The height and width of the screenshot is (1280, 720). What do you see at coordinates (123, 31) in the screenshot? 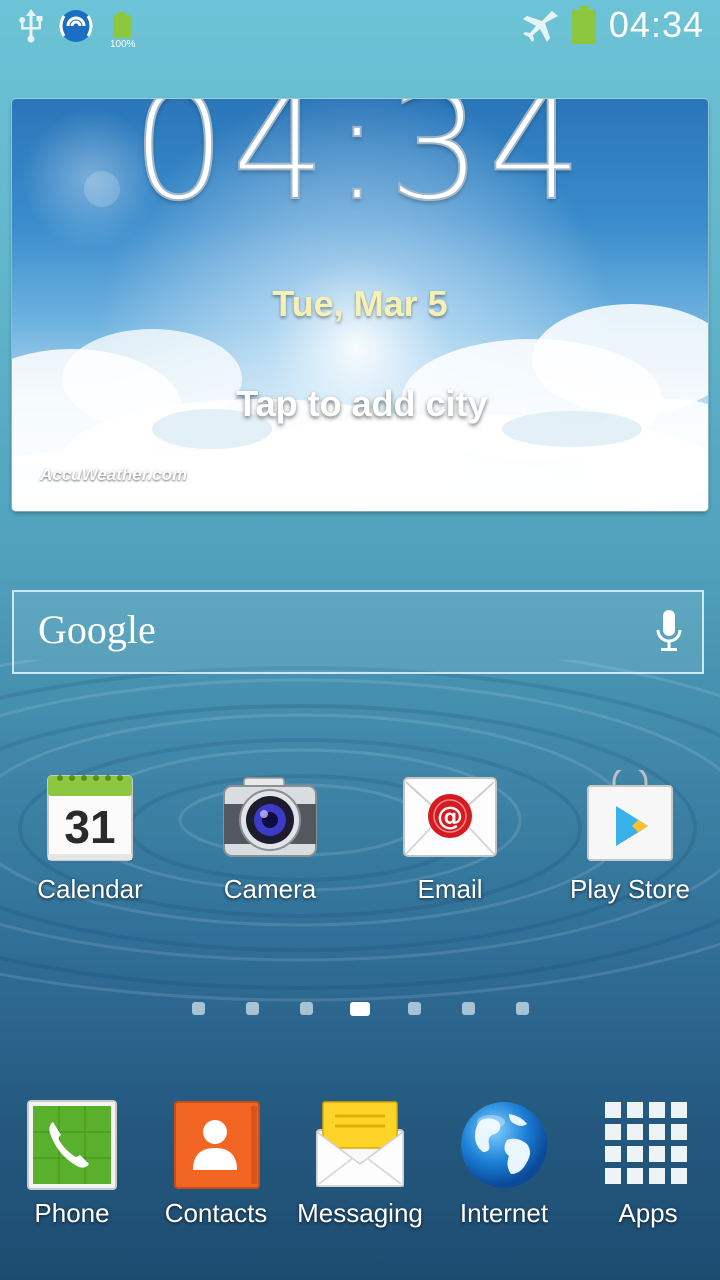
I see `battery-small-icon: 100%` at bounding box center [123, 31].